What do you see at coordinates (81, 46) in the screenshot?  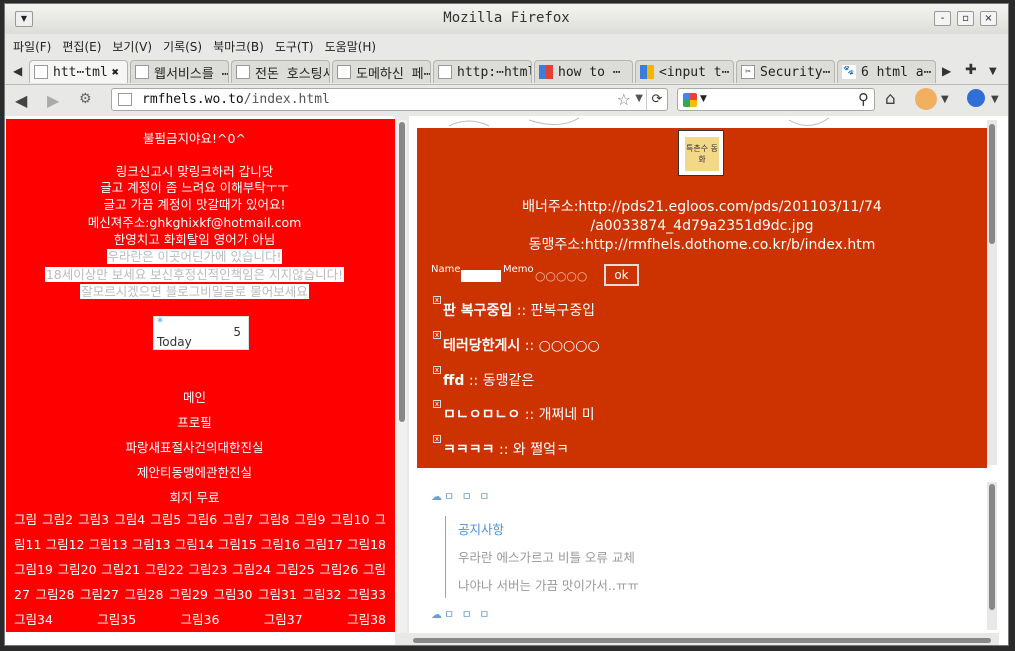 I see `menu-edit: 편집(E)` at bounding box center [81, 46].